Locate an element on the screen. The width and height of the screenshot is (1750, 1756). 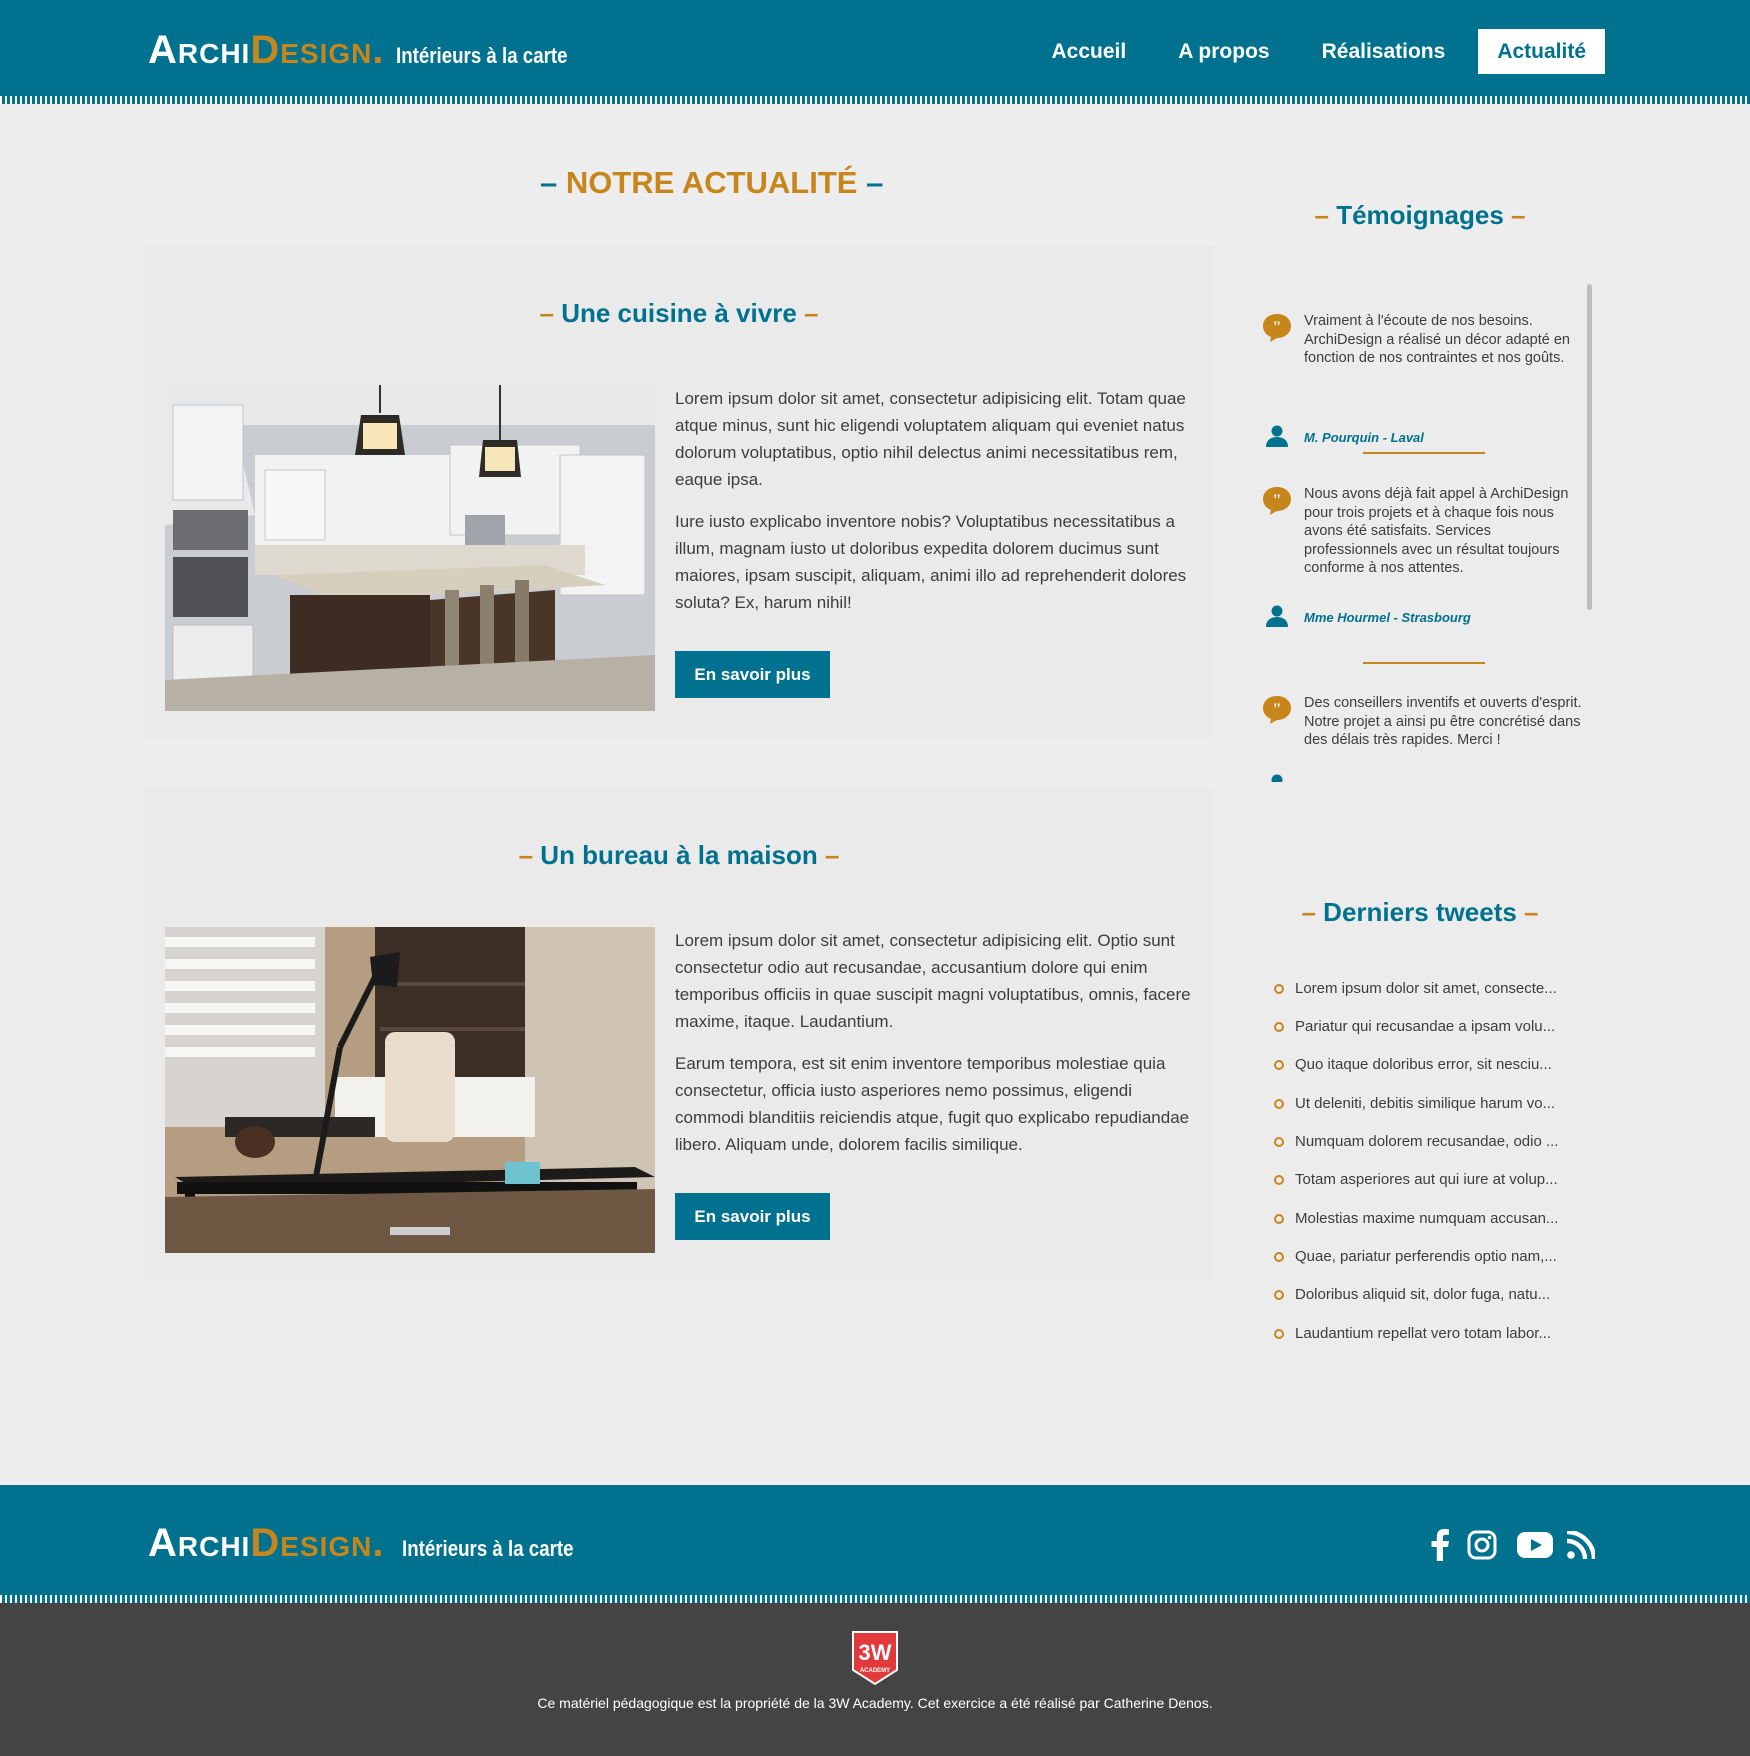
academy-logo: 3W ACADEMY is located at coordinates (875, 1658).